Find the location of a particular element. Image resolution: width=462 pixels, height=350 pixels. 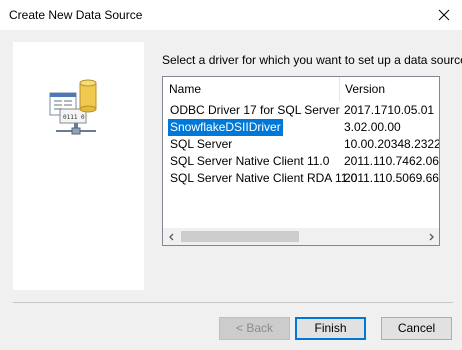

scroll-right-arrow-icon is located at coordinates (431, 236).